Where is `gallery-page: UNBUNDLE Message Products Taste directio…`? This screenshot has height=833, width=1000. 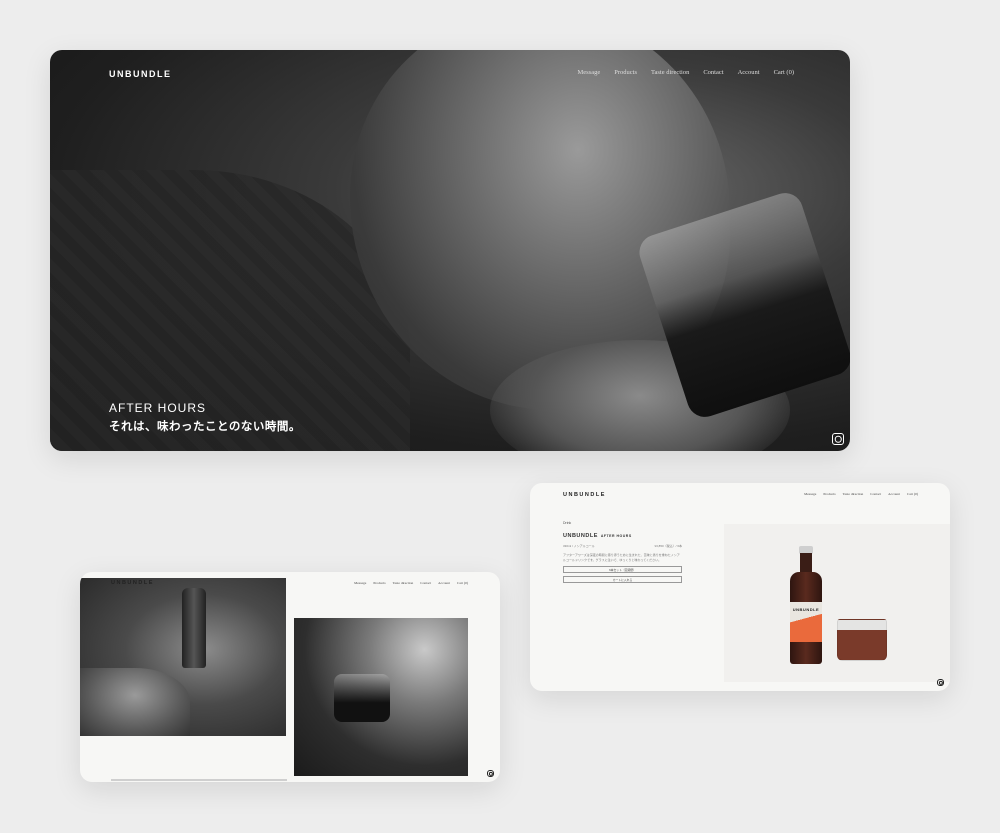 gallery-page: UNBUNDLE Message Products Taste directio… is located at coordinates (290, 677).